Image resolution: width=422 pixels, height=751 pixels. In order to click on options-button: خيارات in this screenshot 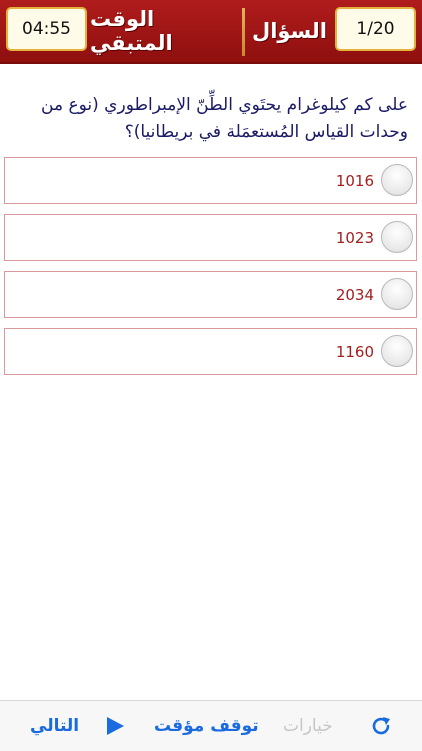, I will do `click(308, 726)`.